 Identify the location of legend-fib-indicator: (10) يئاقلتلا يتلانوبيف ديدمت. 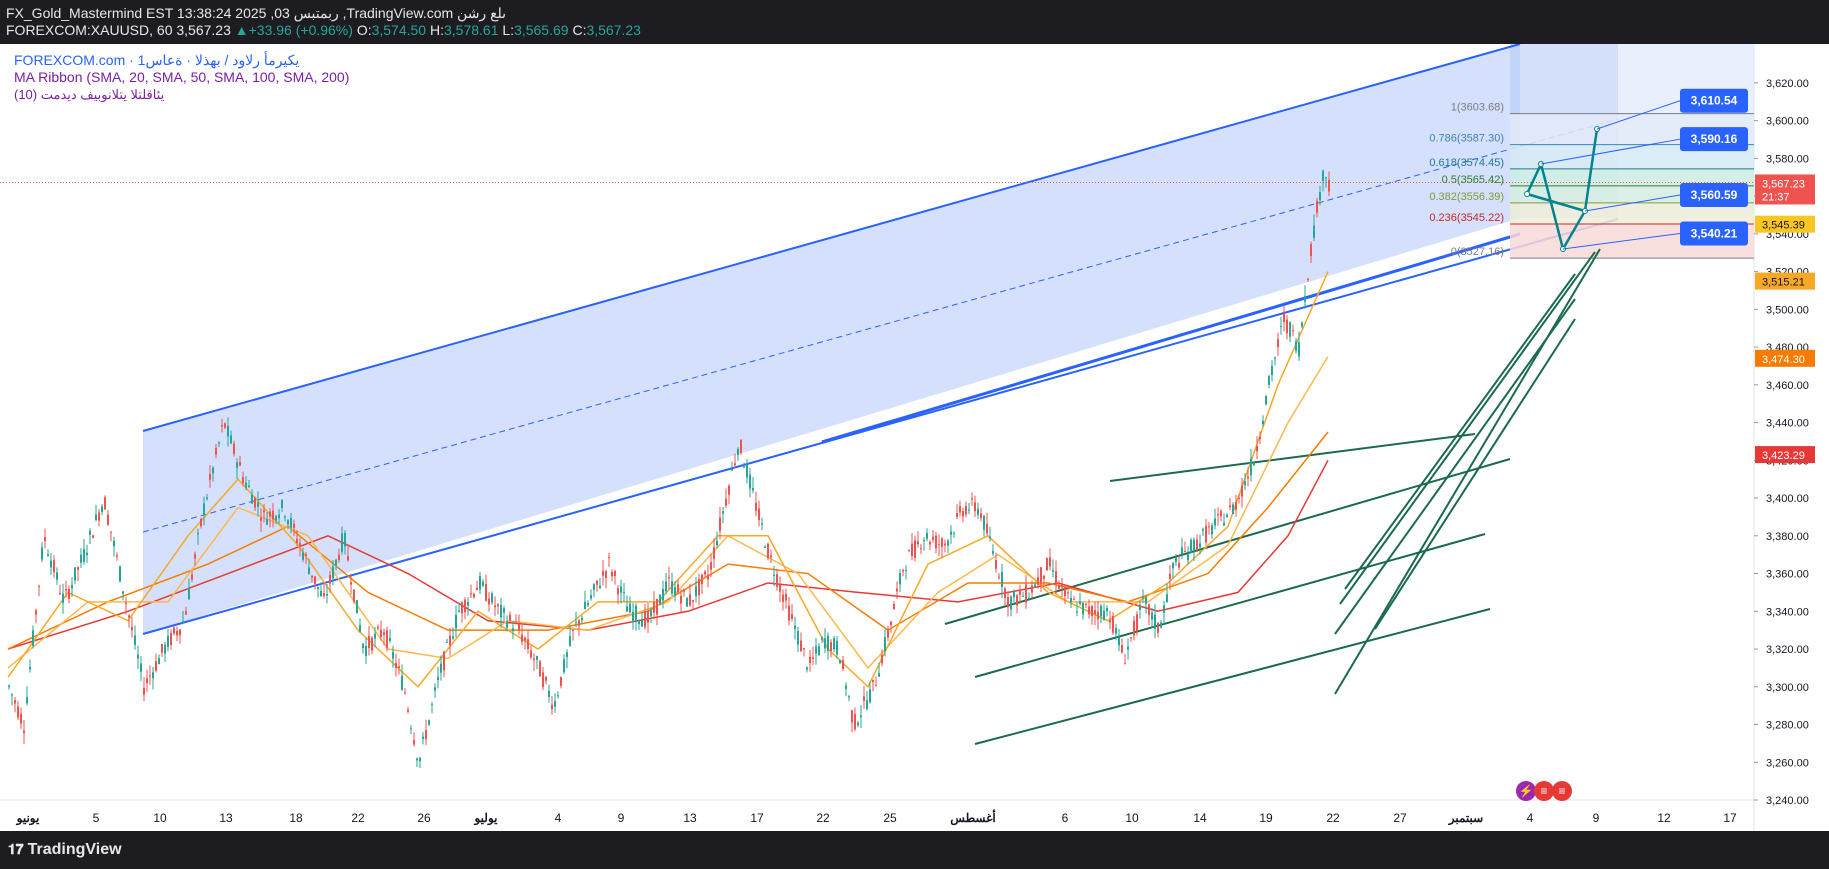
(181, 94).